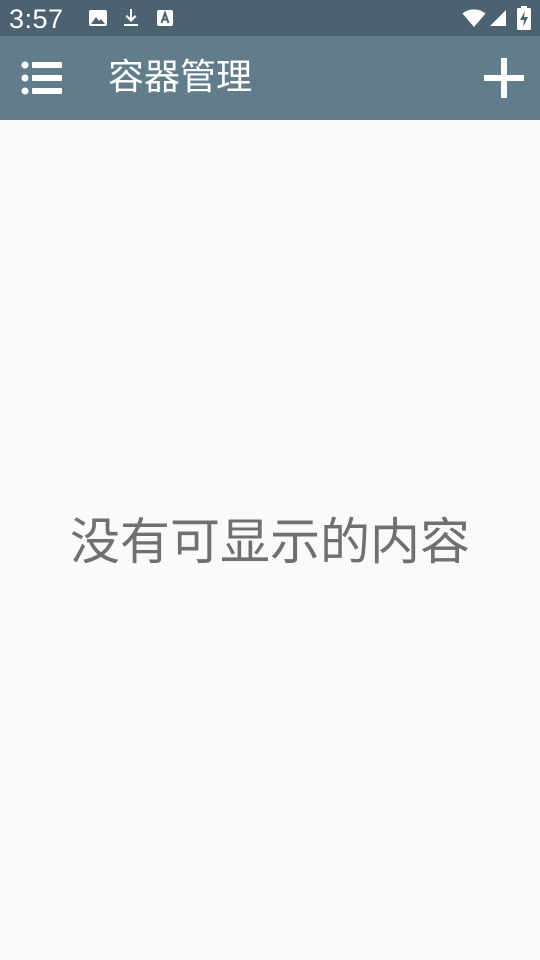 The height and width of the screenshot is (960, 540). I want to click on image-icon, so click(98, 18).